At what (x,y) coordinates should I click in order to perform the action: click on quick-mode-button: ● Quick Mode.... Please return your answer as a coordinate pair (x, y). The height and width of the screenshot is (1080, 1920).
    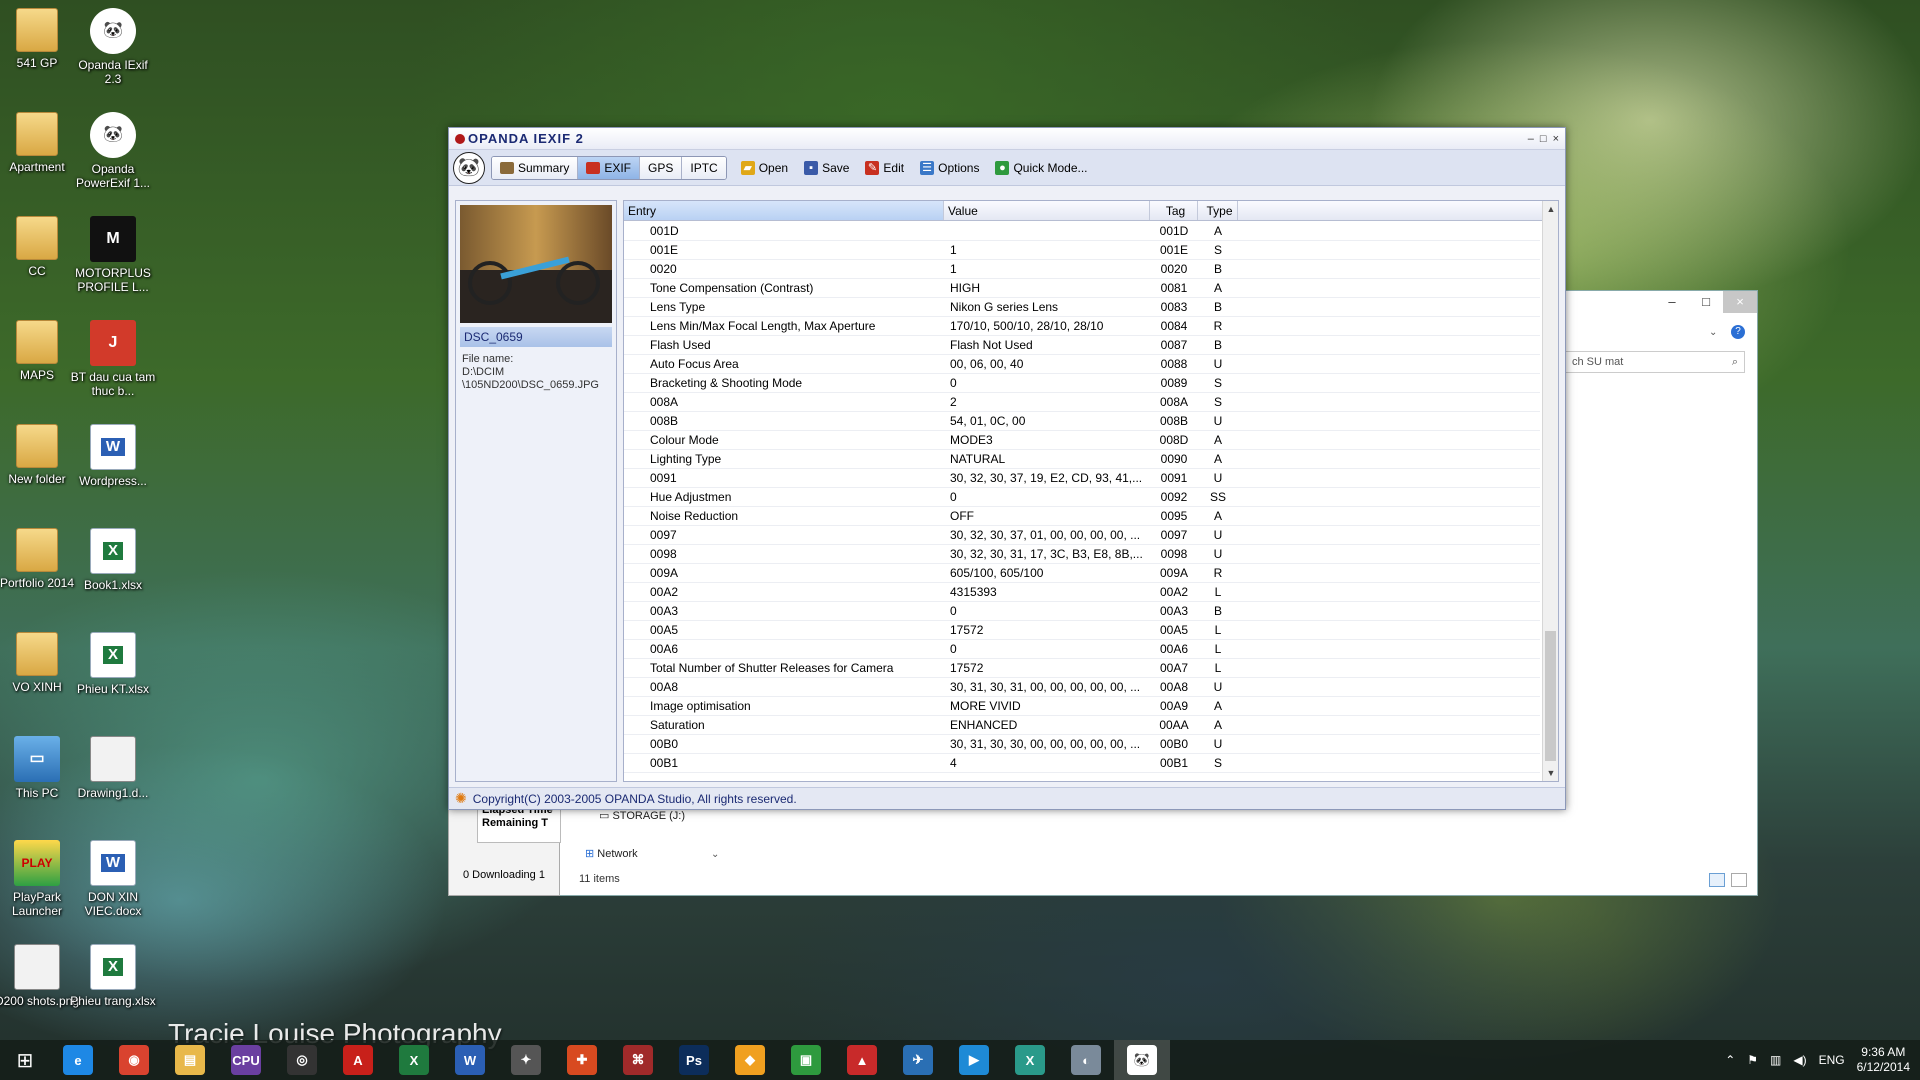
    Looking at the image, I should click on (1041, 168).